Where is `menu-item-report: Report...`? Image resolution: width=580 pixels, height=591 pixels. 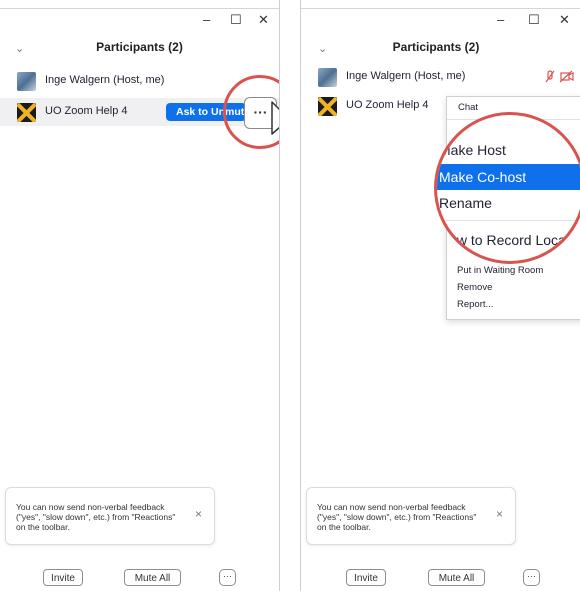
menu-item-report: Report... is located at coordinates (475, 304).